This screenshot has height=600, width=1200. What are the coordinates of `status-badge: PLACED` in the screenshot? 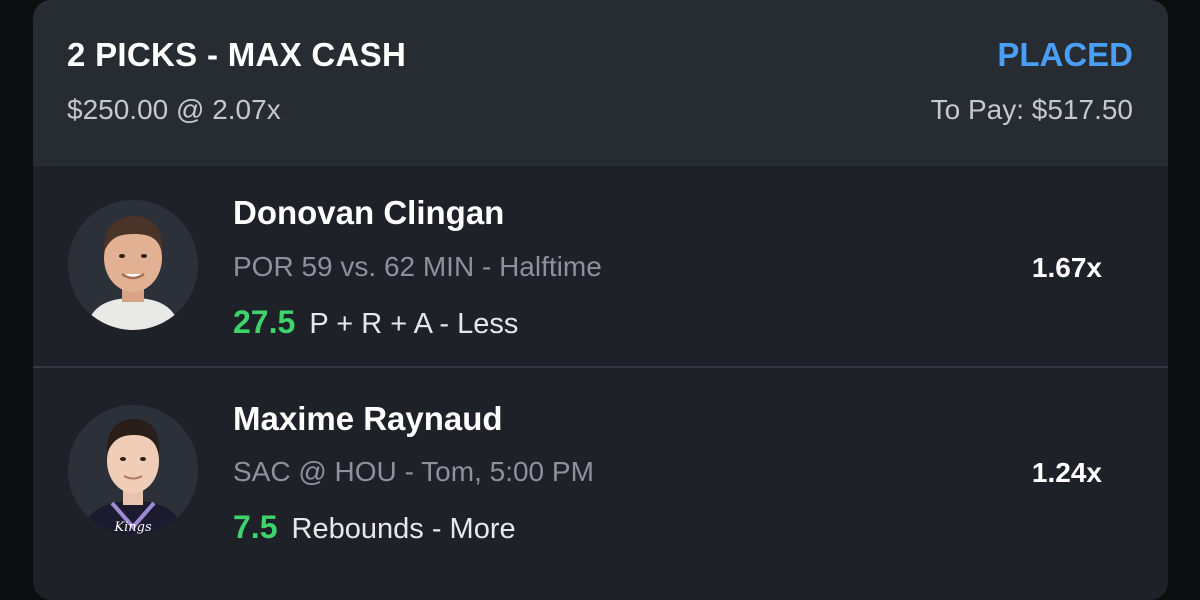 It's located at (1065, 54).